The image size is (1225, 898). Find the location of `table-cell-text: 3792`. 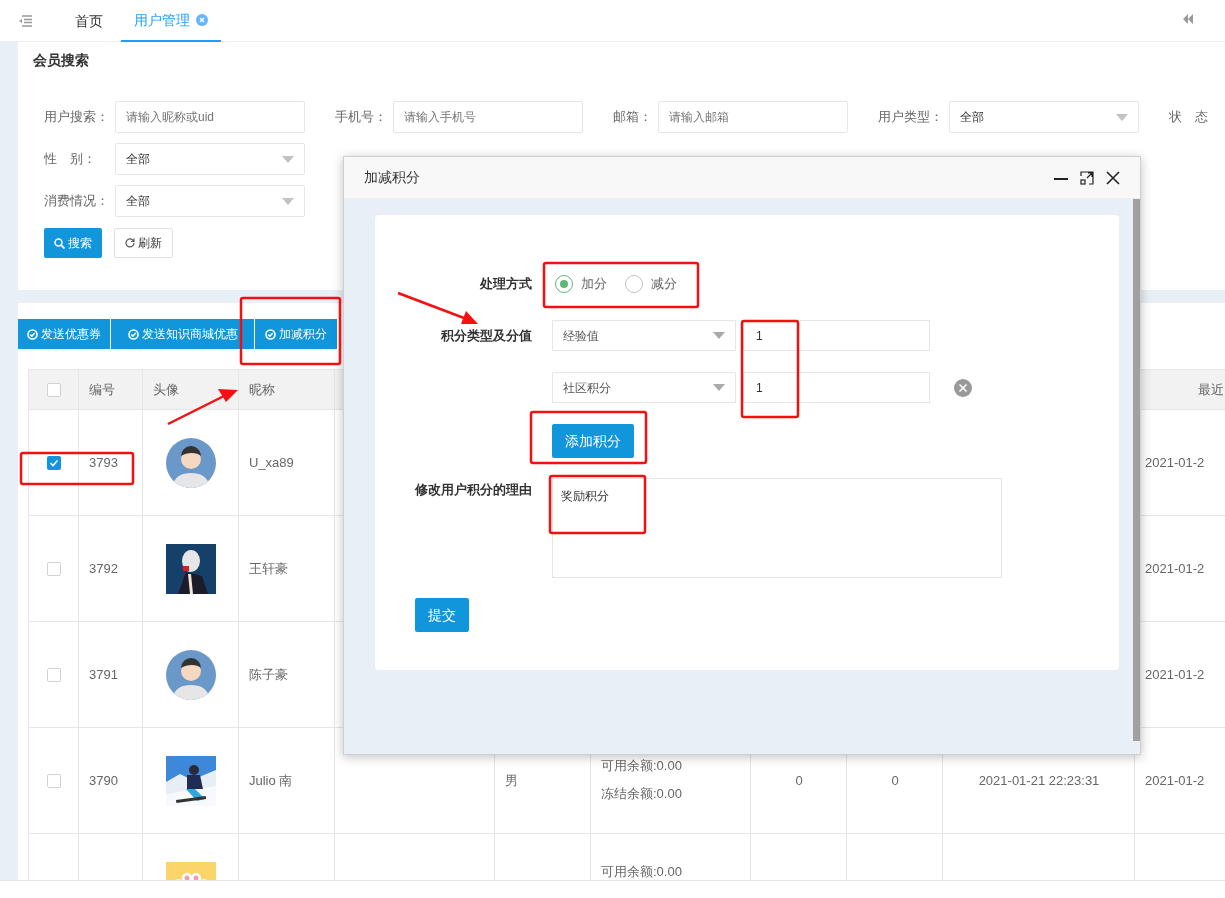

table-cell-text: 3792 is located at coordinates (103, 568).